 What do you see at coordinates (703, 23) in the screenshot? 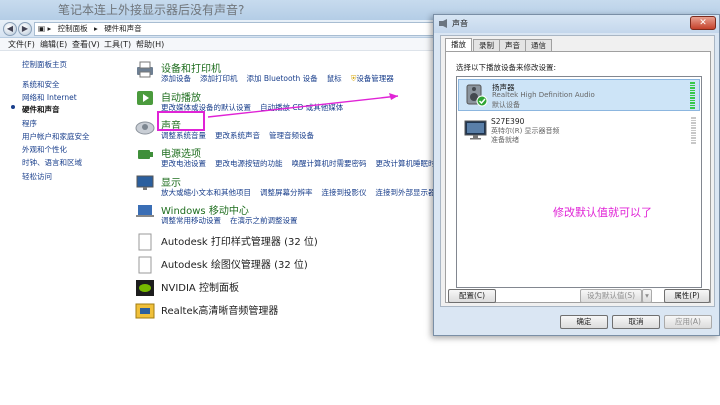
I see `close-icon: ✕` at bounding box center [703, 23].